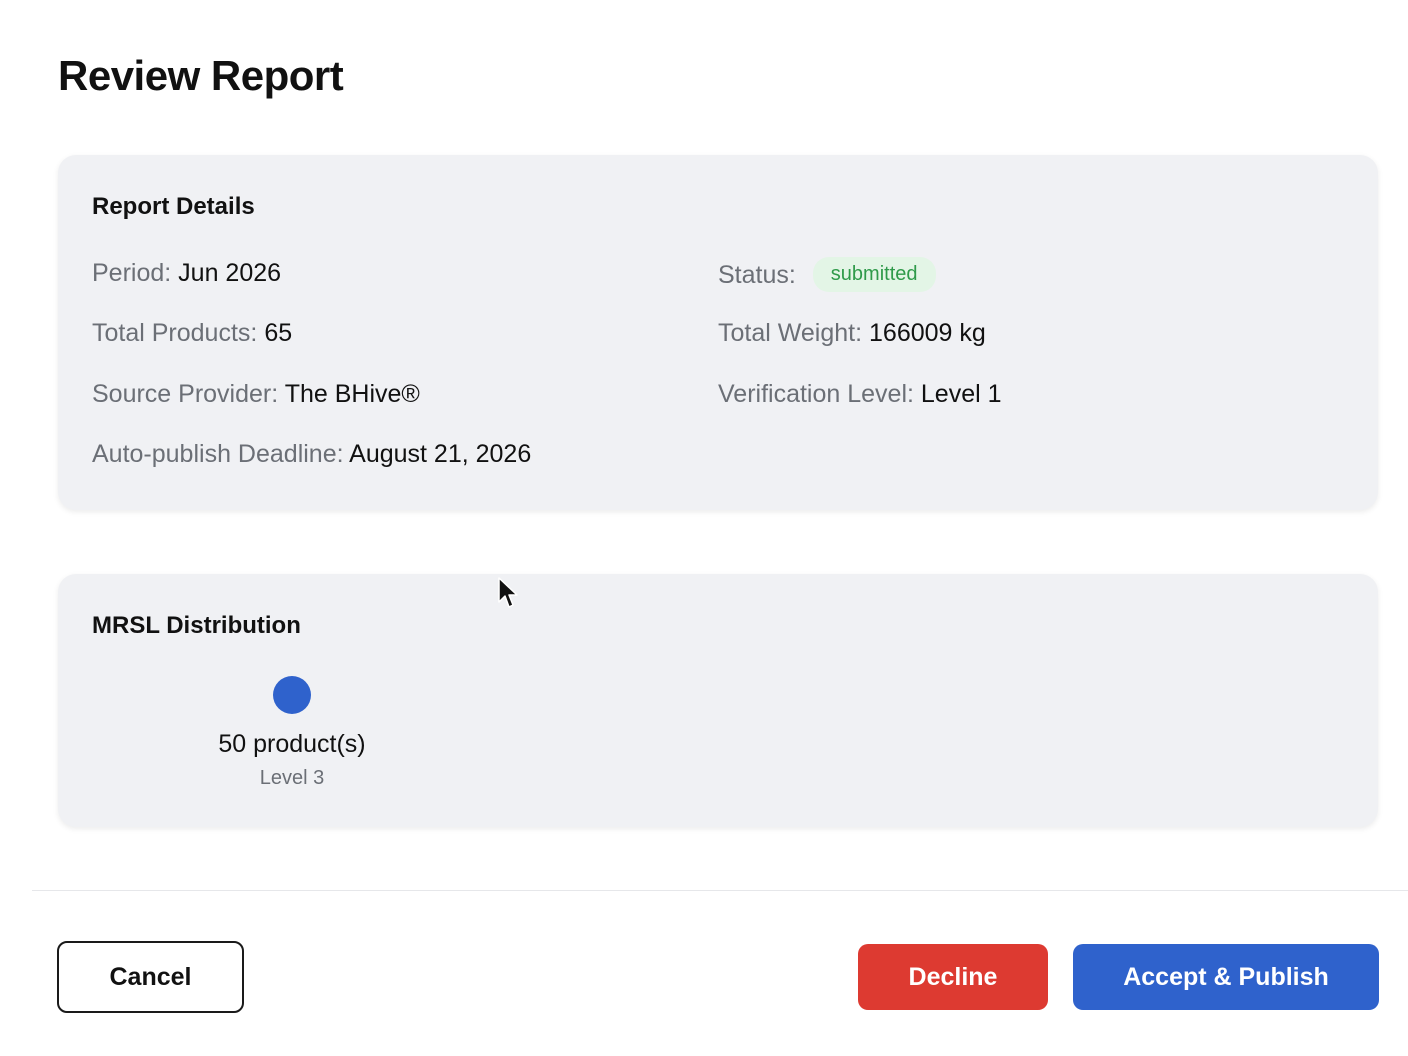  I want to click on cancel-button: Cancel, so click(150, 977).